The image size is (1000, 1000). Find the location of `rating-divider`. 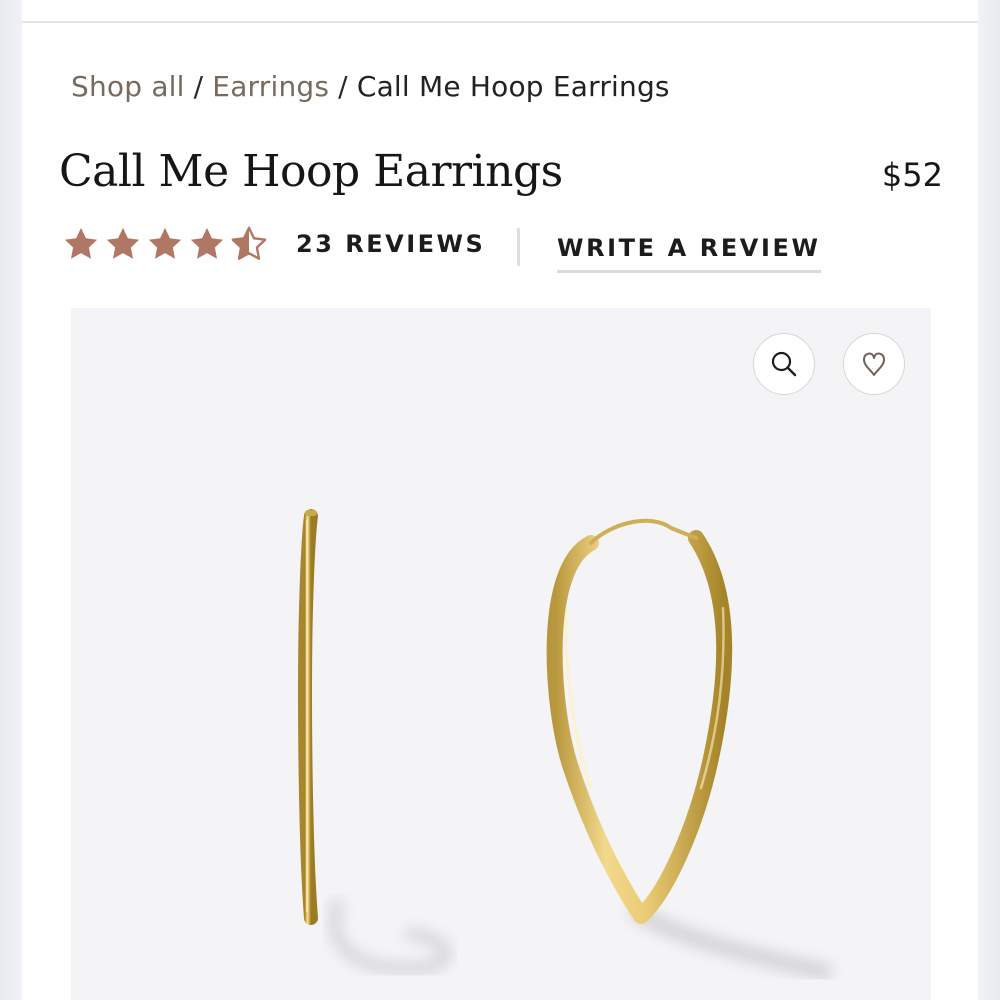

rating-divider is located at coordinates (518, 247).